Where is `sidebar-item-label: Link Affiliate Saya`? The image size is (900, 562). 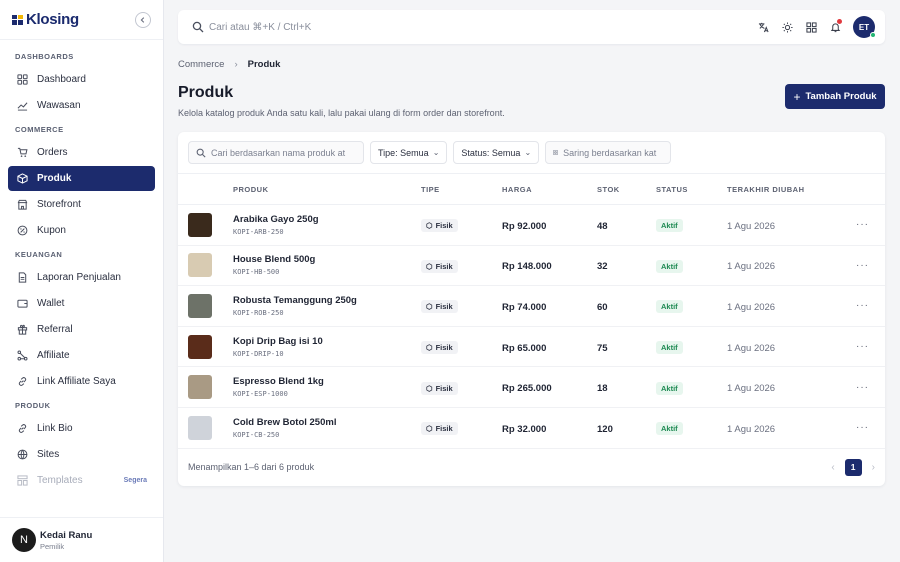 sidebar-item-label: Link Affiliate Saya is located at coordinates (76, 381).